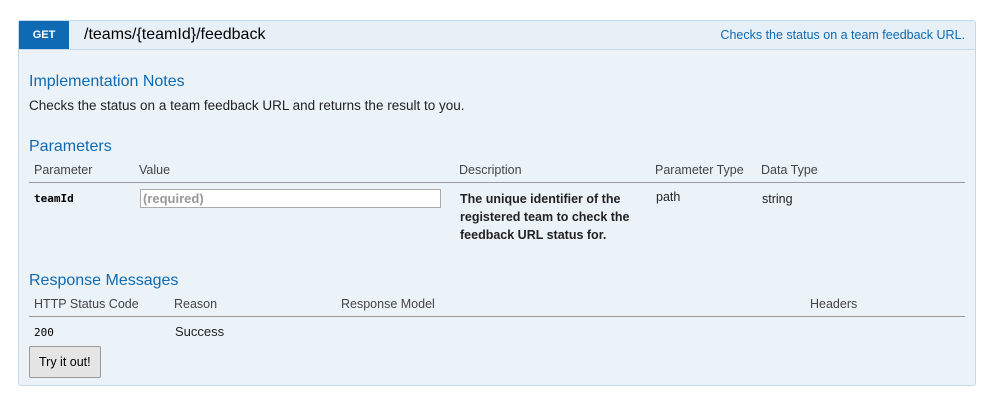 The image size is (992, 406). I want to click on response-header-reason: Reason, so click(196, 304).